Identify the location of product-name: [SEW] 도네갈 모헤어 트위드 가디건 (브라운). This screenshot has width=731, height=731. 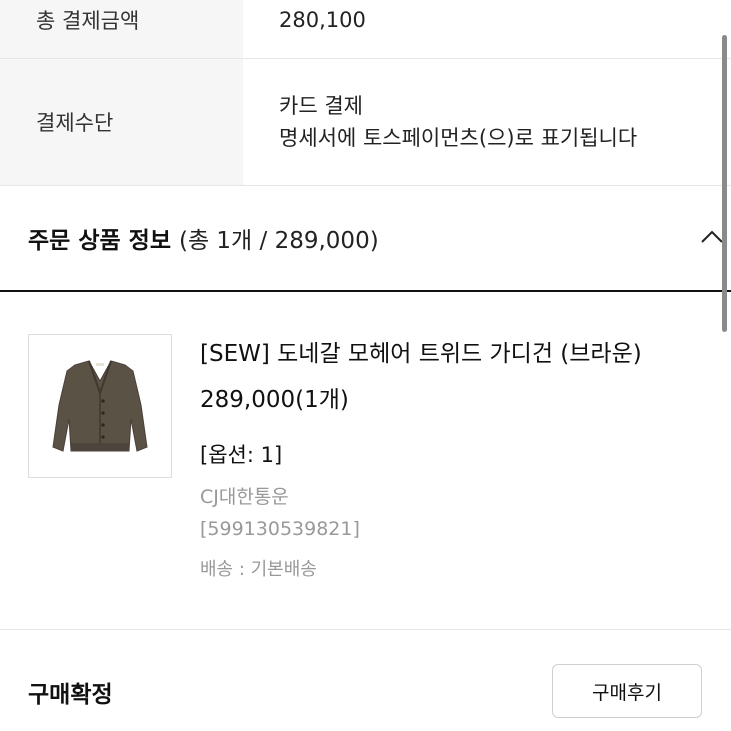
(421, 351).